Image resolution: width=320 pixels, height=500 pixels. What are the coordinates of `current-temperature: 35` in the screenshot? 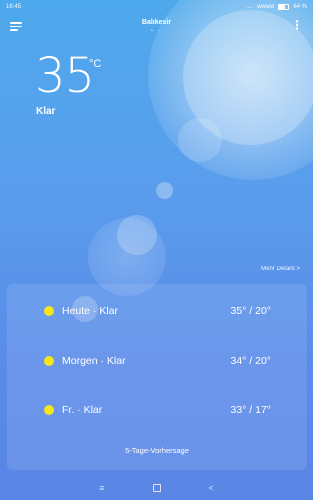 It's located at (65, 76).